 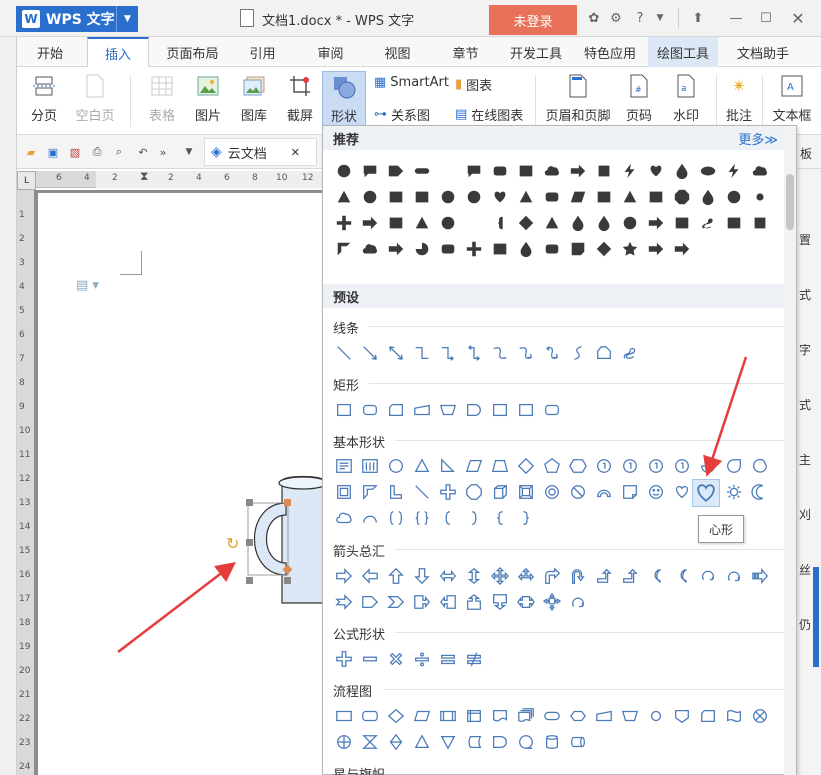 What do you see at coordinates (708, 576) in the screenshot?
I see `shape-circarr-icon` at bounding box center [708, 576].